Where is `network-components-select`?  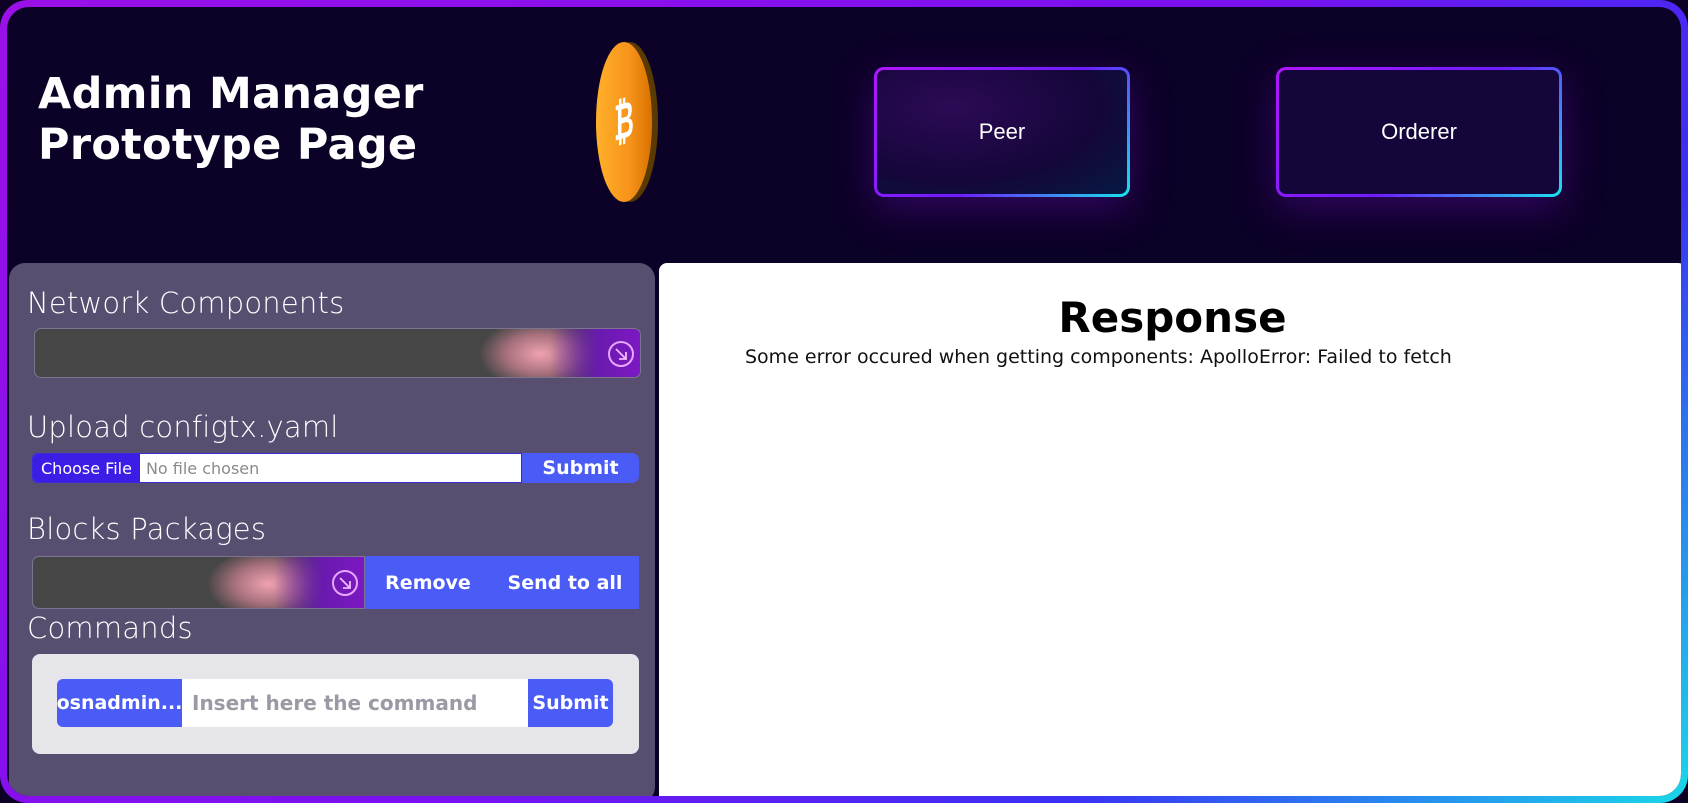
network-components-select is located at coordinates (337, 353).